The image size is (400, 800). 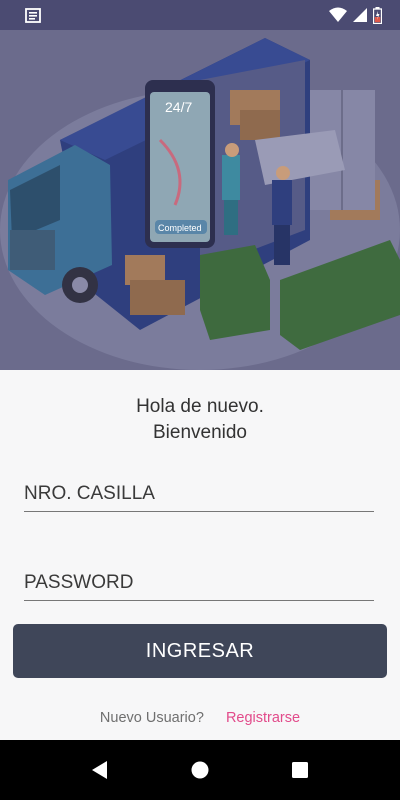 I want to click on username-input, so click(x=199, y=491).